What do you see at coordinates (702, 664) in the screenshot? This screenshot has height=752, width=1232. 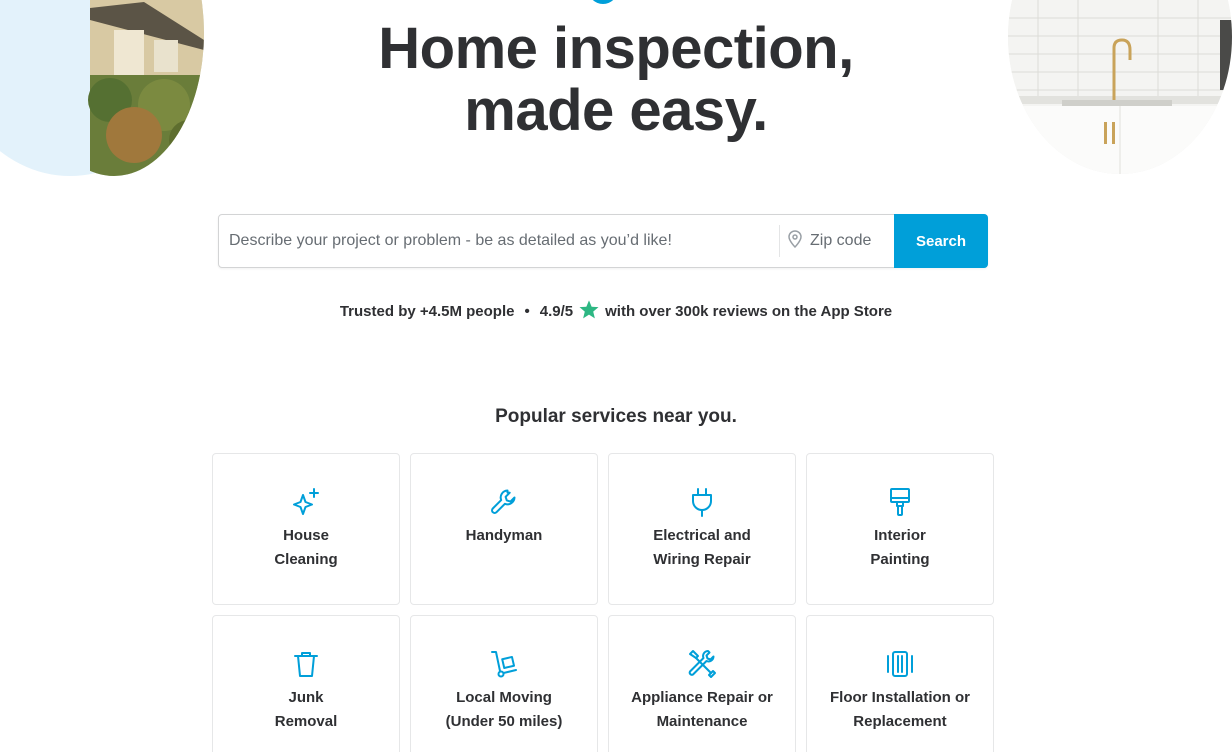 I see `tools-icon` at bounding box center [702, 664].